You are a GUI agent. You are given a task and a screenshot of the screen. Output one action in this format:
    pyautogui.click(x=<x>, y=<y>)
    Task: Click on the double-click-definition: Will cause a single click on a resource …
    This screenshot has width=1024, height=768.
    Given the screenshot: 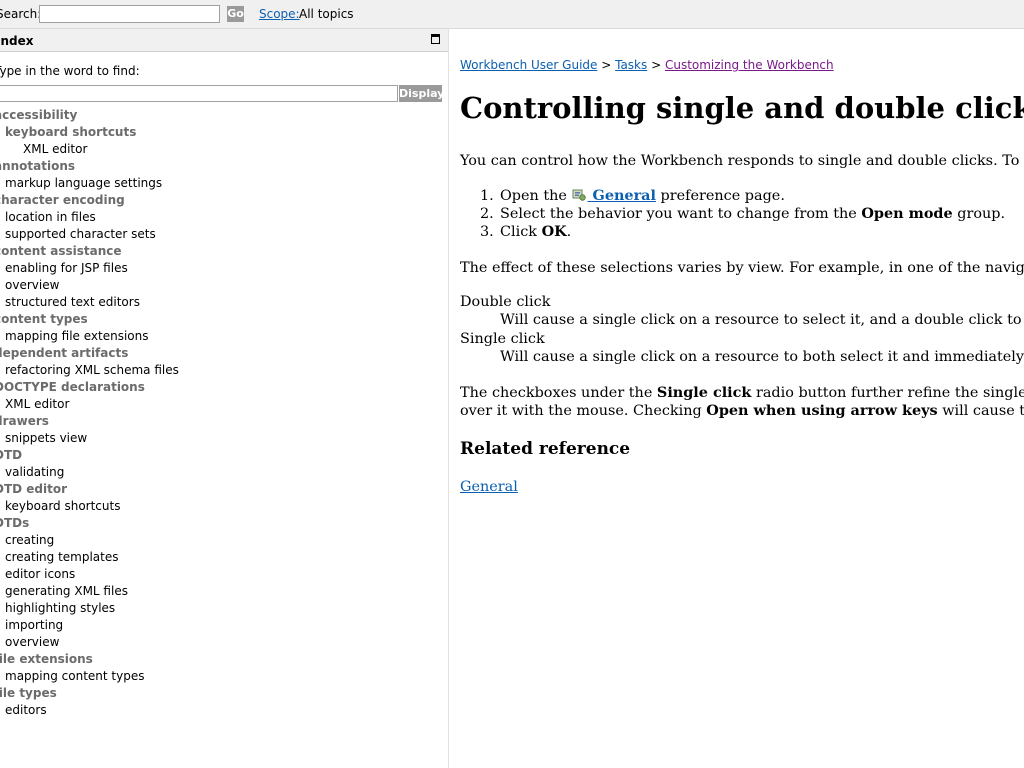 What is the action you would take?
    pyautogui.click(x=762, y=320)
    